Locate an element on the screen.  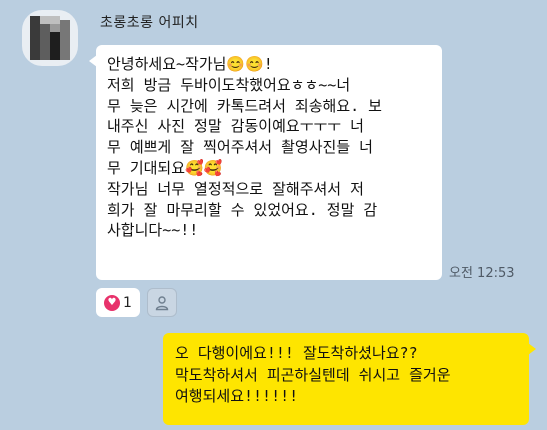
reaction-badge: ♥ 1 is located at coordinates (118, 302).